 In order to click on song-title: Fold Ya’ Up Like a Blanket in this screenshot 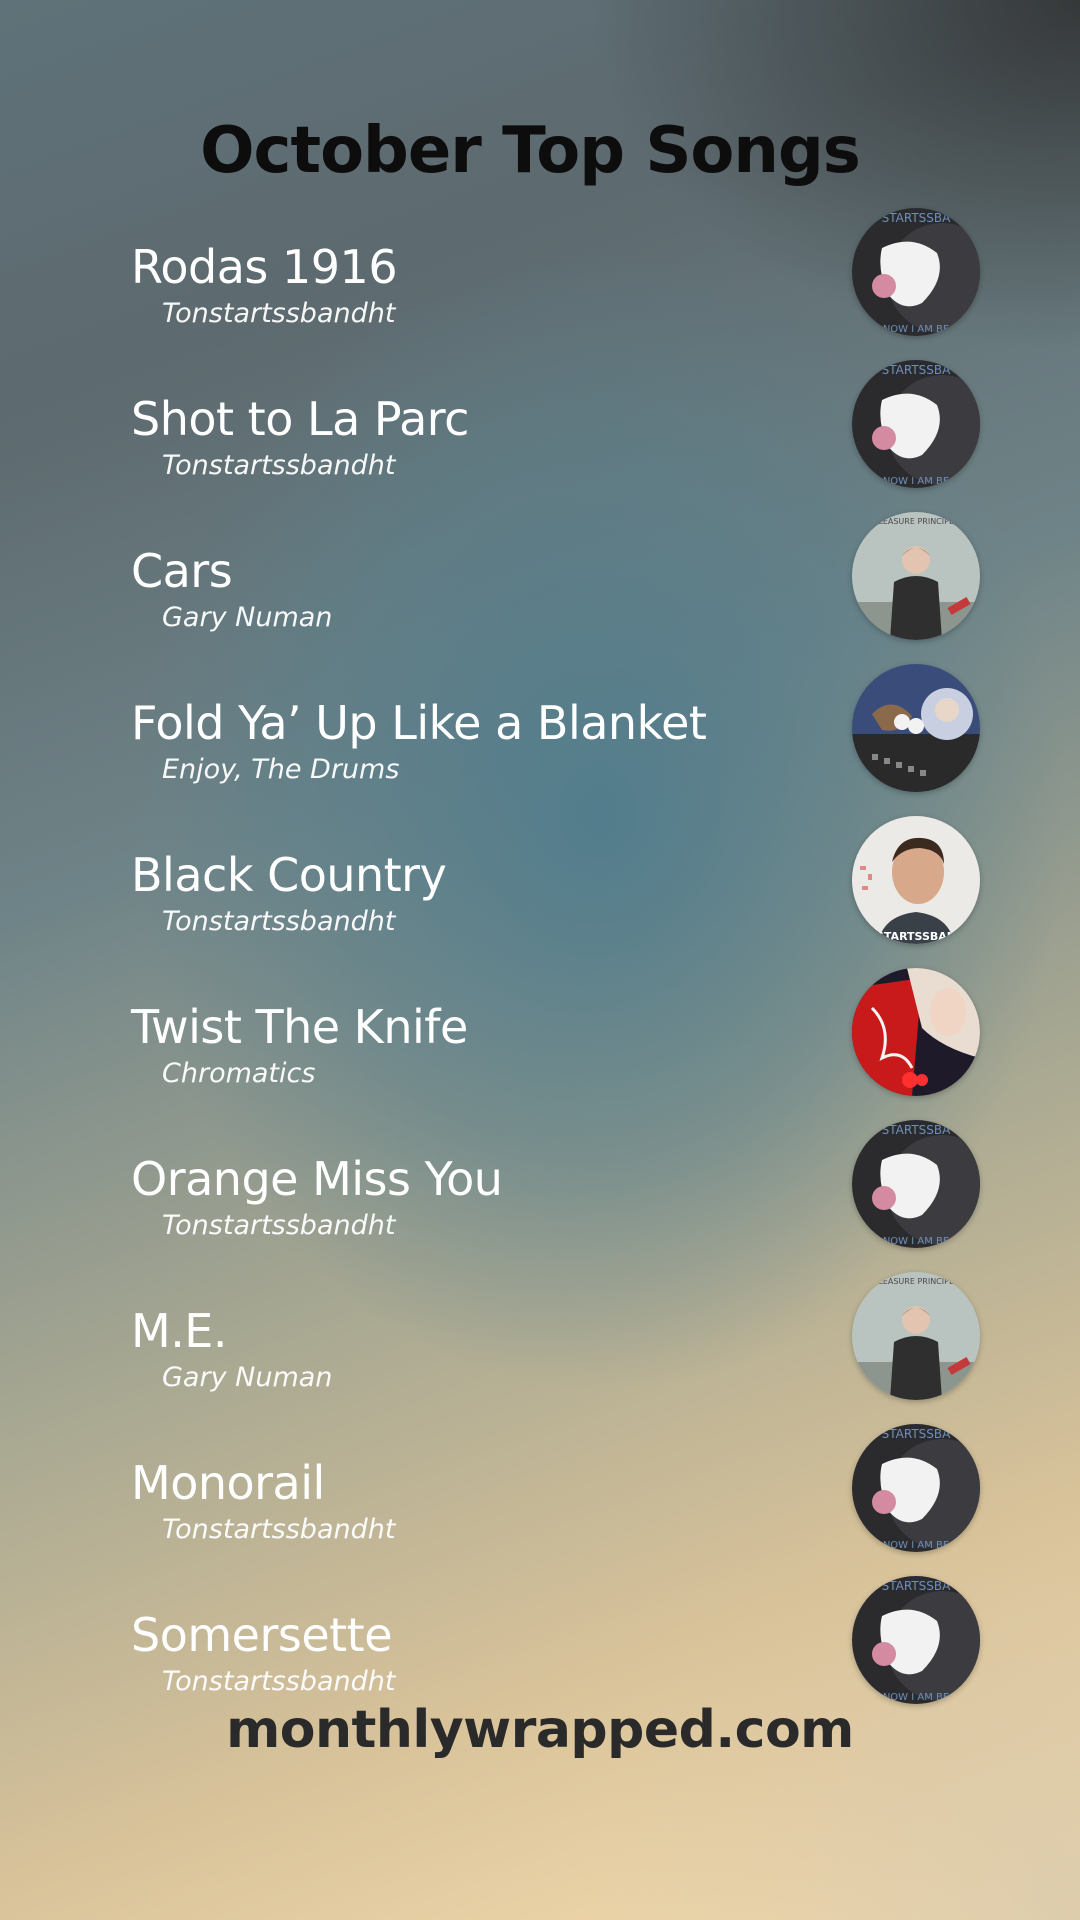, I will do `click(419, 723)`.